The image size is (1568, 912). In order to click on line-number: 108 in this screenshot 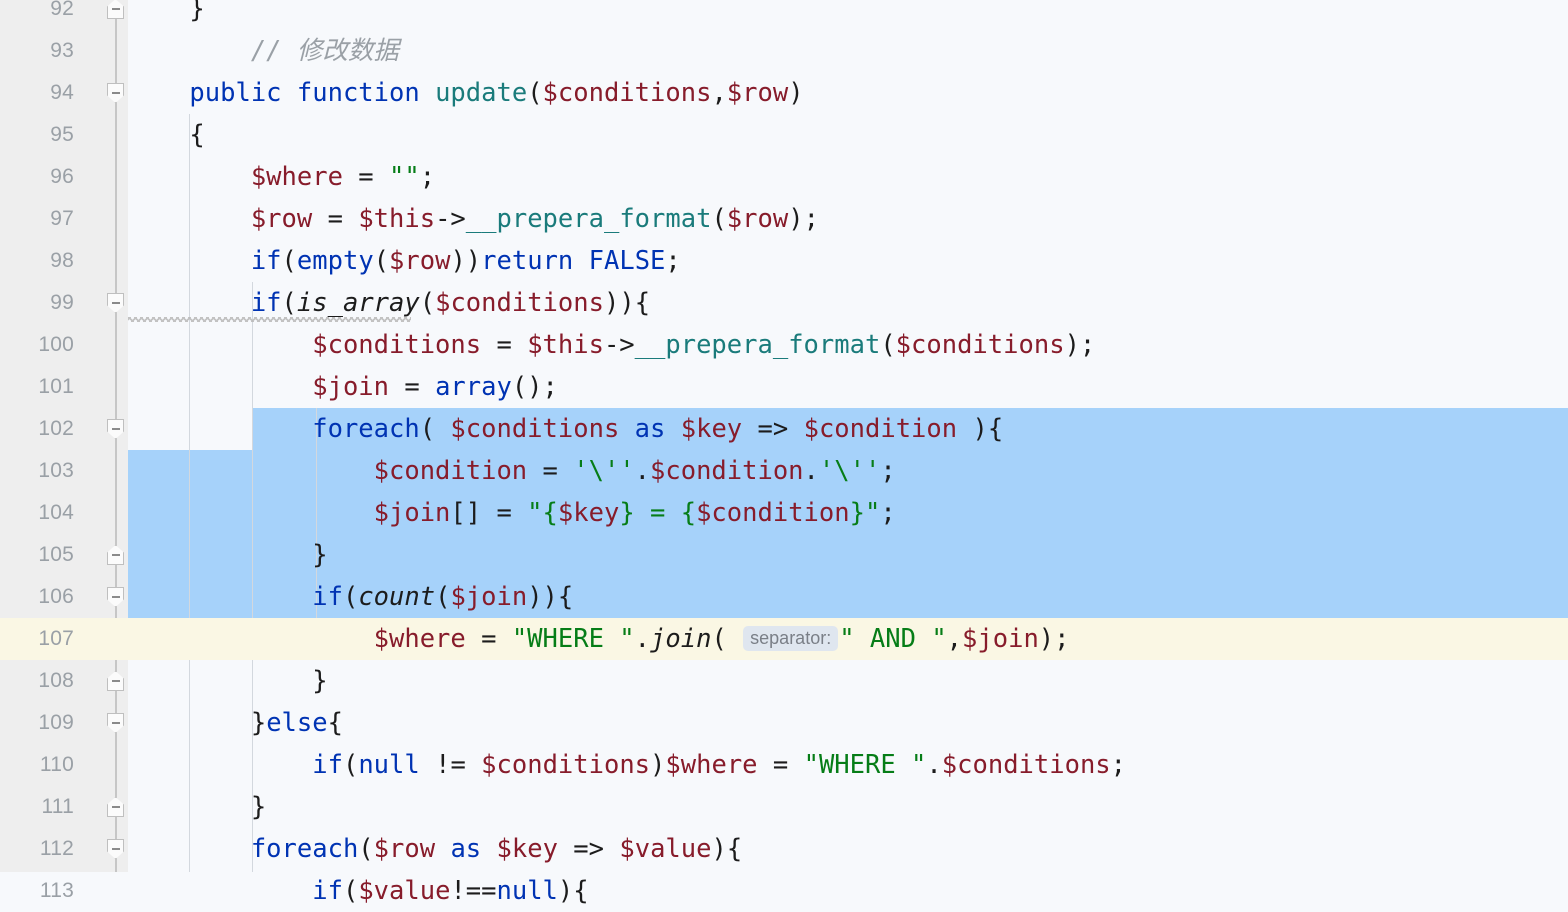, I will do `click(56, 680)`.